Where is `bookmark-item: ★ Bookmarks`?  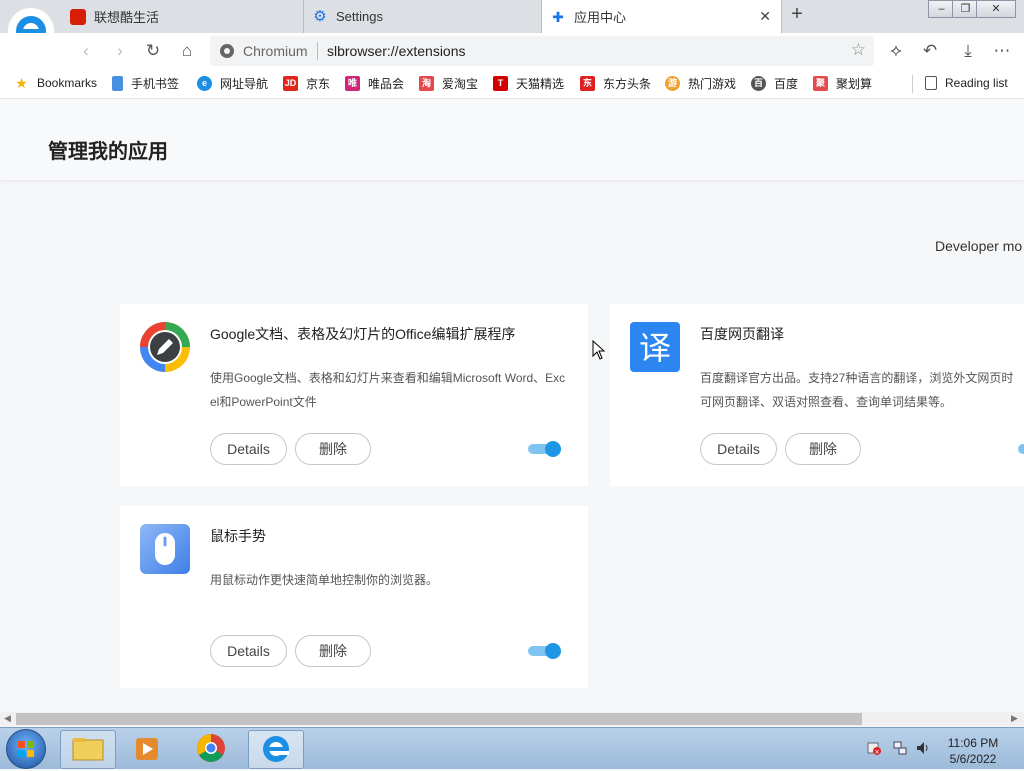
bookmark-item: ★ Bookmarks is located at coordinates (55, 83).